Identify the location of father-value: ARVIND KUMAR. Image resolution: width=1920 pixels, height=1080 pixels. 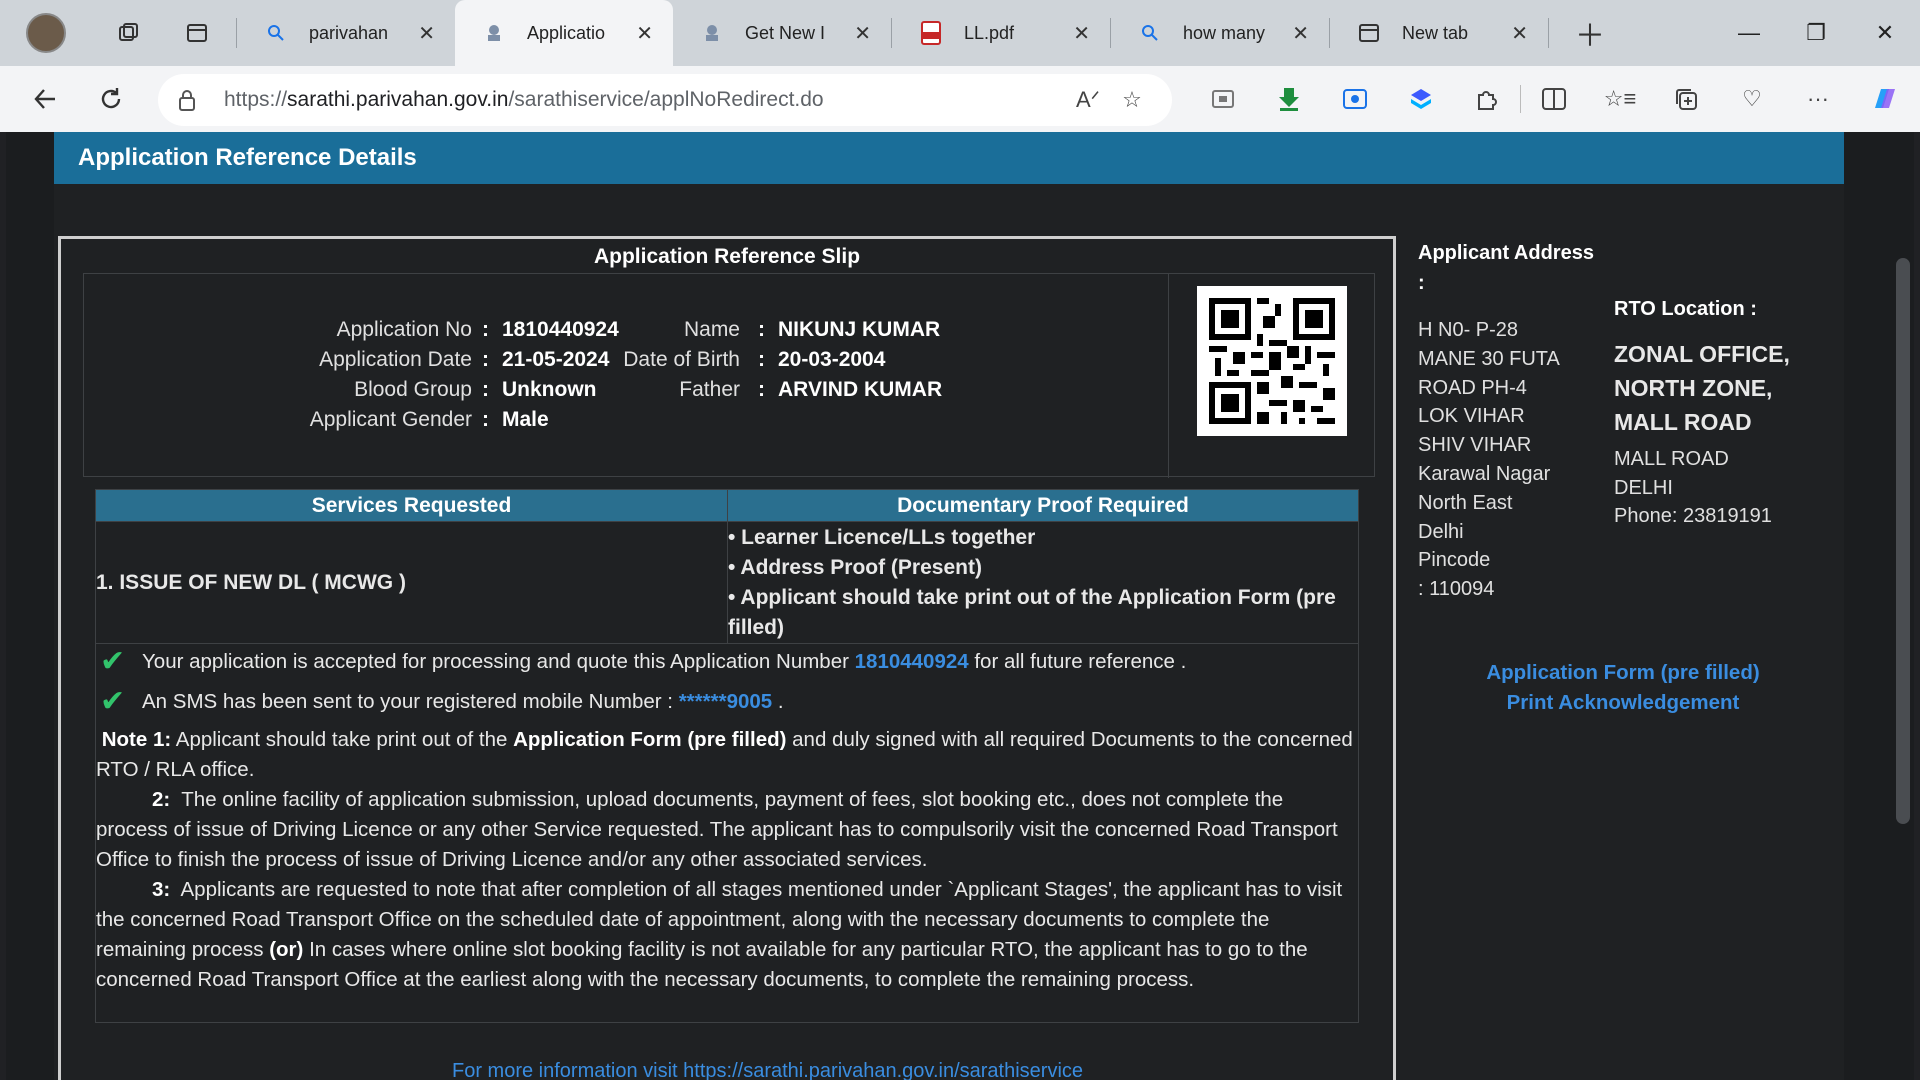
(860, 389).